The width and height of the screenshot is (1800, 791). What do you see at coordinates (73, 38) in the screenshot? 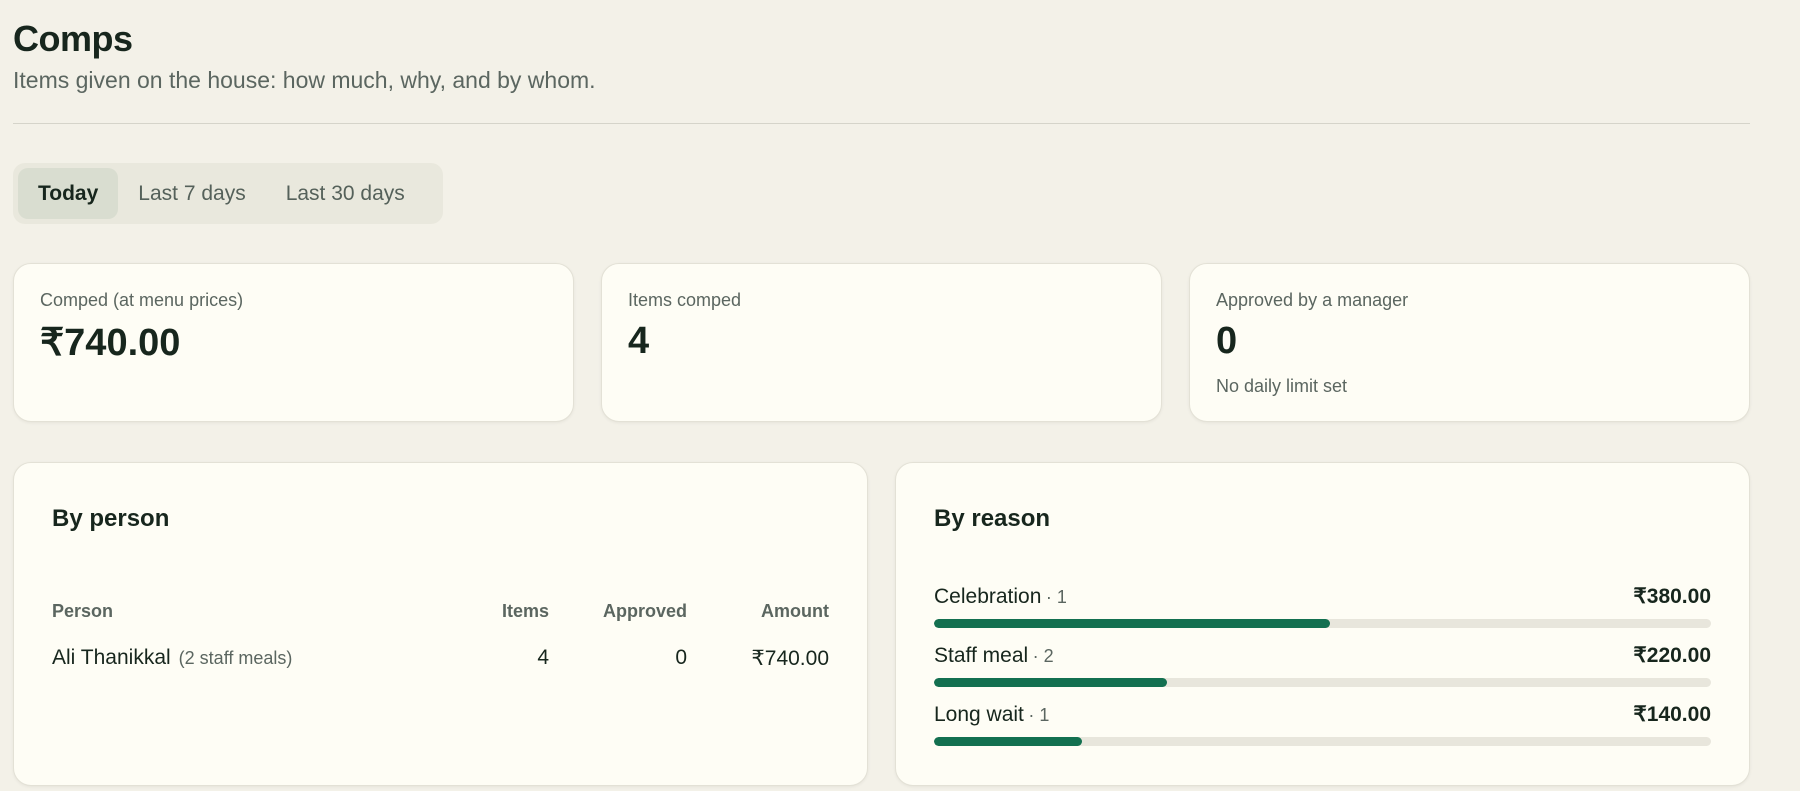
I see `page-title: Comps` at bounding box center [73, 38].